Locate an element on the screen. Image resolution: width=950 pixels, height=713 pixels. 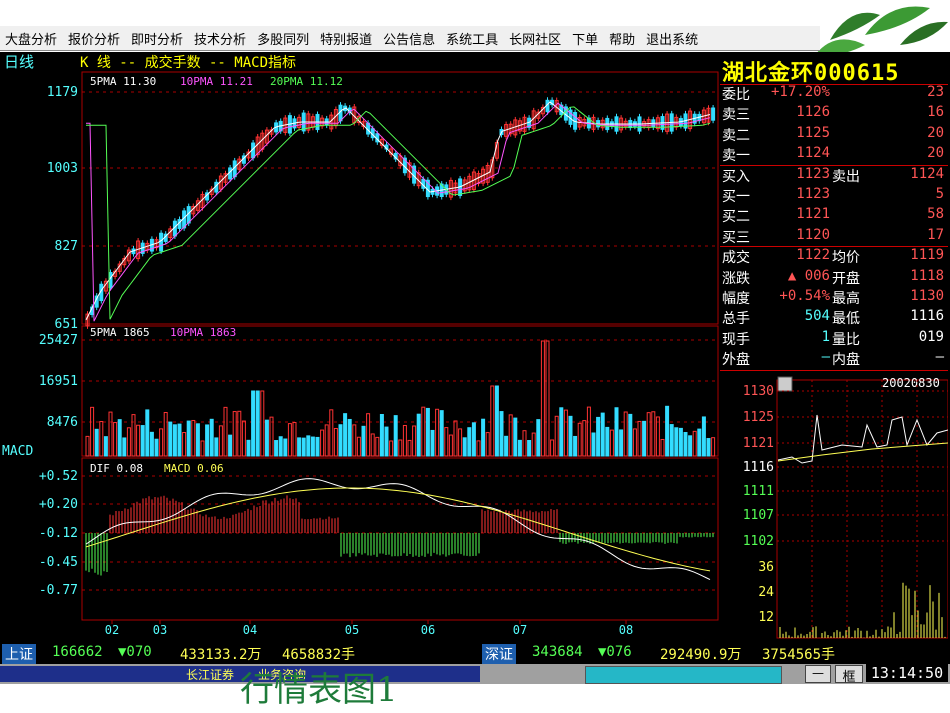
quote-label: 成交 is located at coordinates (736, 258).